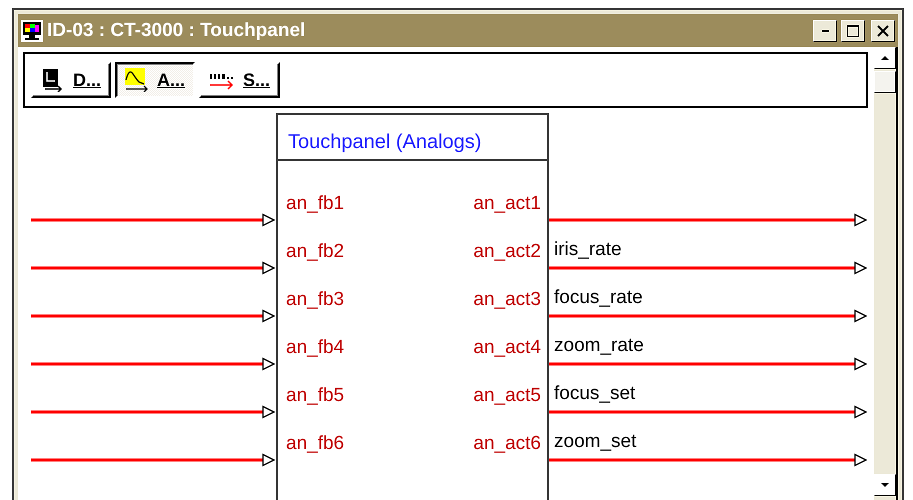 Image resolution: width=913 pixels, height=500 pixels. Describe the element at coordinates (137, 80) in the screenshot. I see `wave-signal-icon` at that location.